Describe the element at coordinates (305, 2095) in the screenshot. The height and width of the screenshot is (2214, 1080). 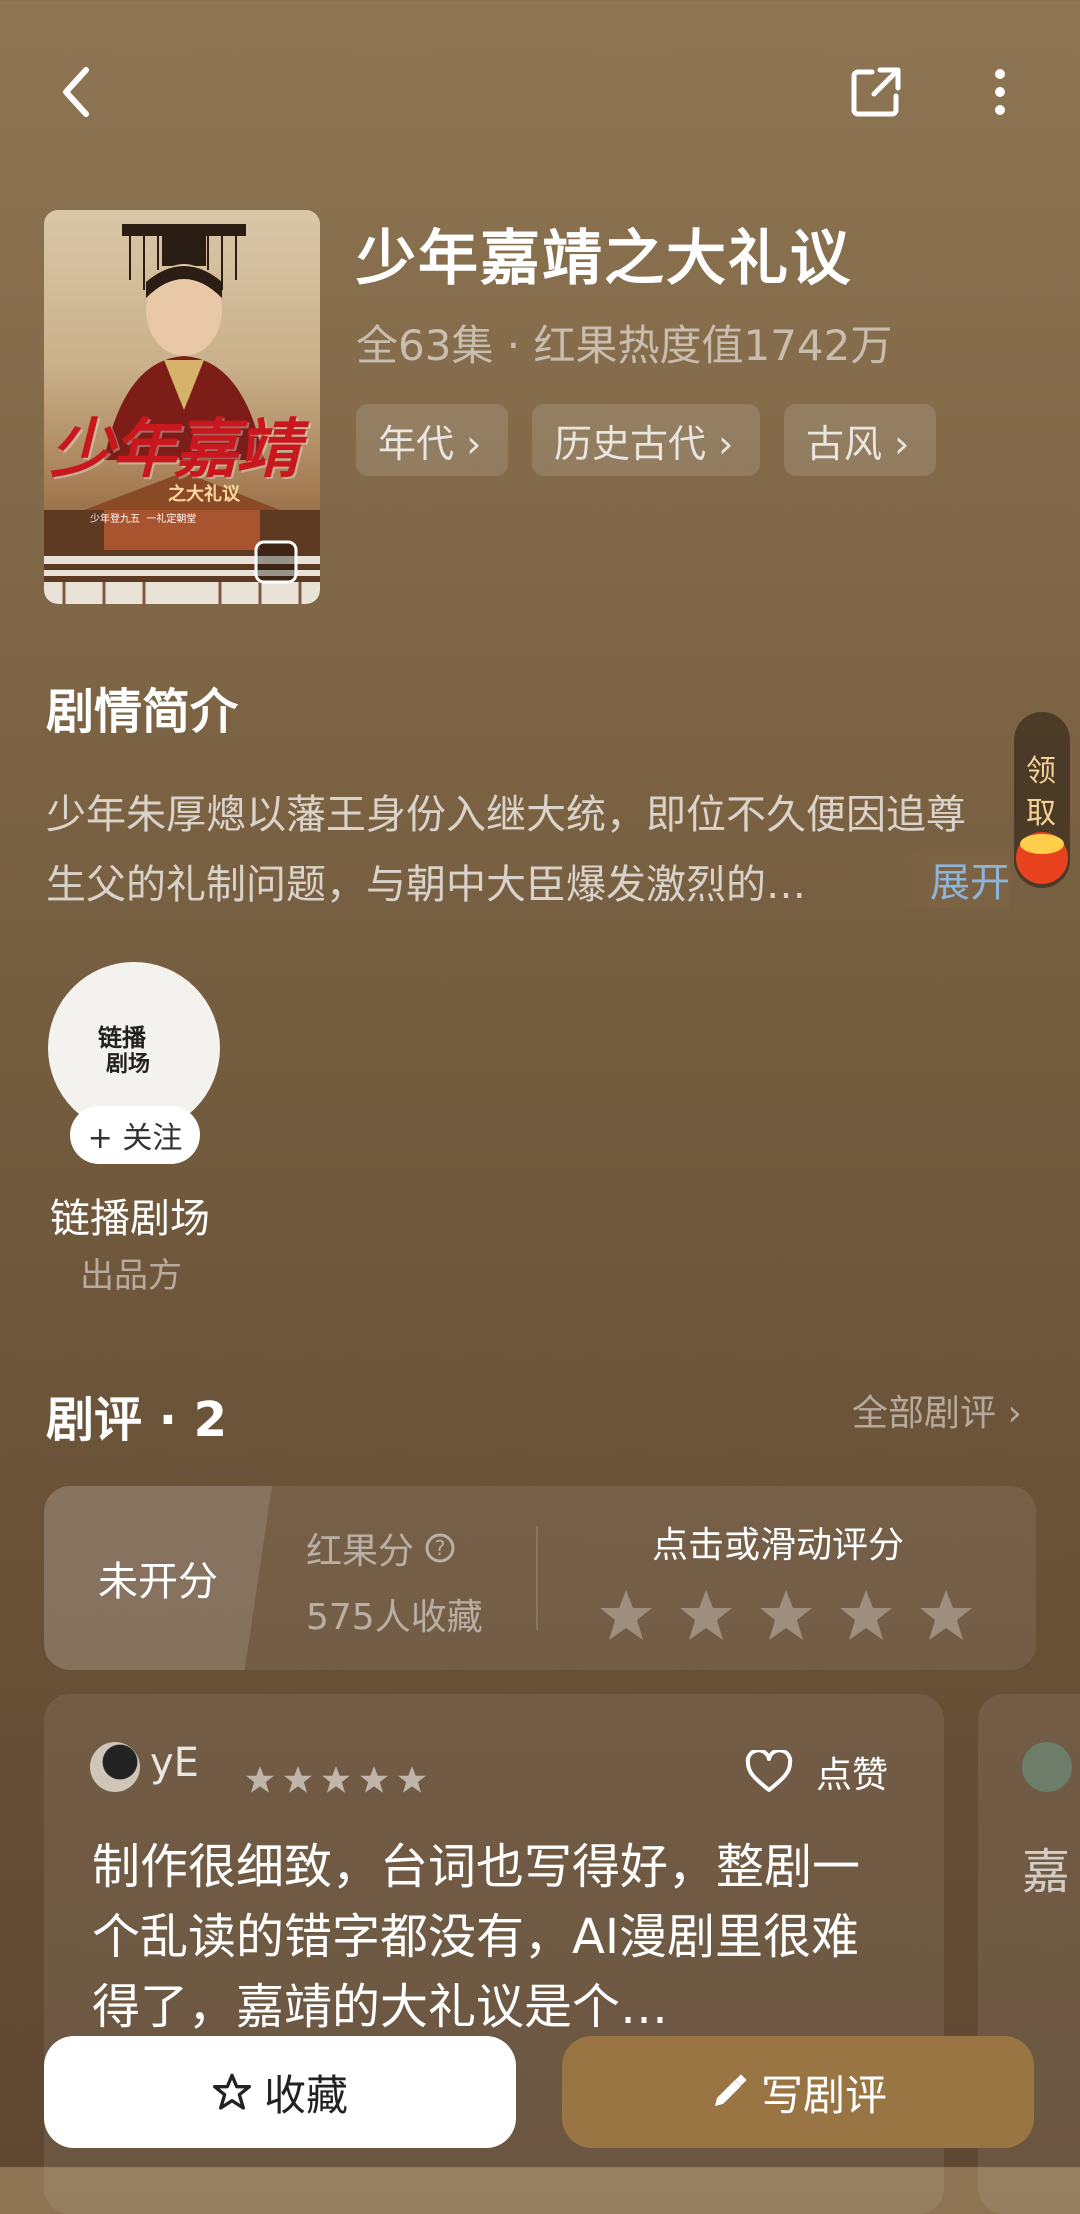
I see `favorite-label: 收藏` at that location.